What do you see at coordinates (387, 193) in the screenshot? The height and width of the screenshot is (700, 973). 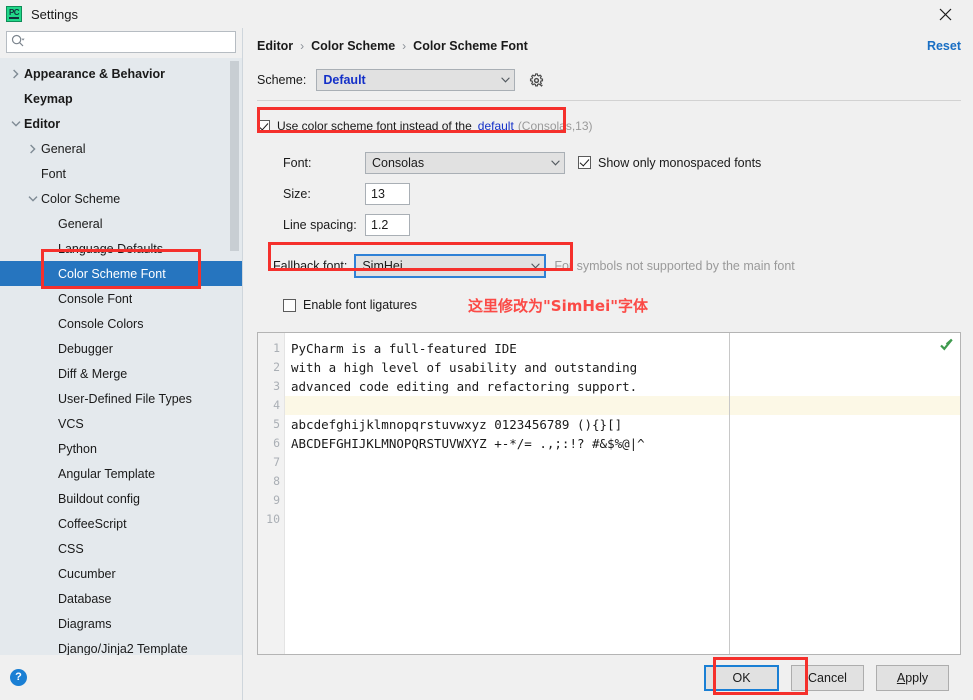 I see `size-input: 13` at bounding box center [387, 193].